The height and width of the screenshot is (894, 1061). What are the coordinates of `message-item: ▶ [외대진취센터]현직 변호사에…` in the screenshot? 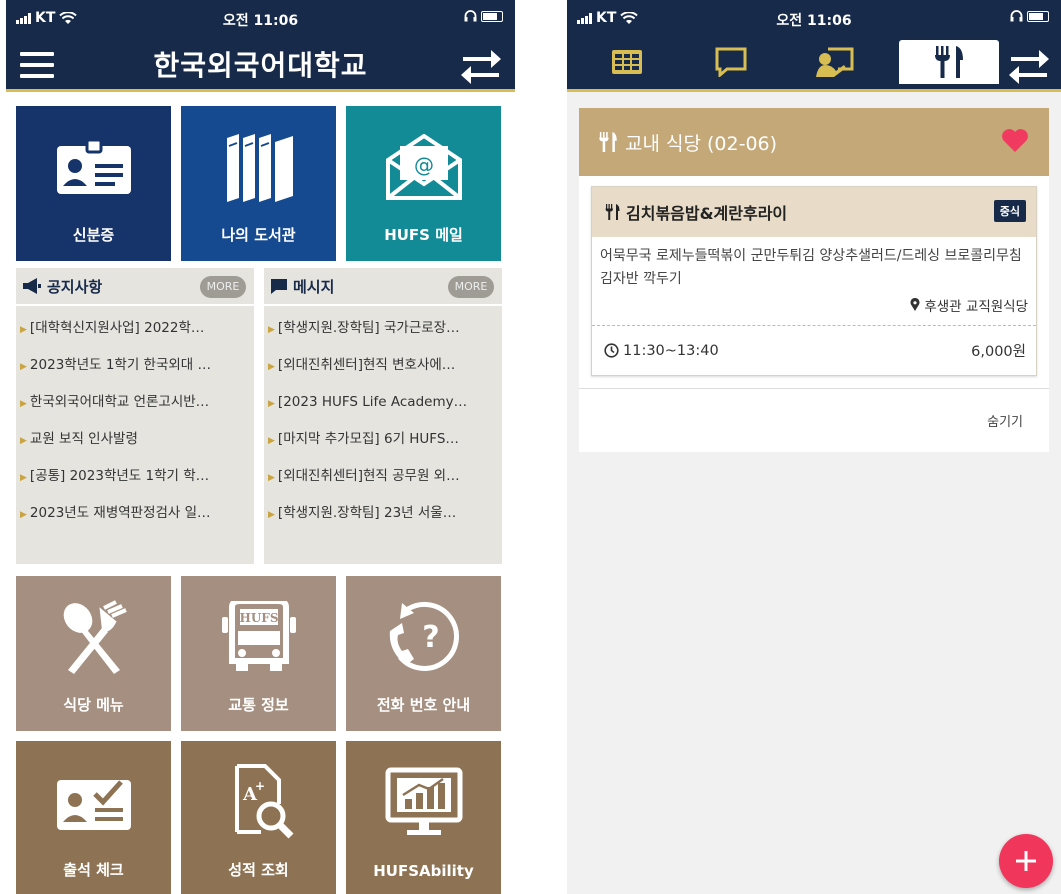 It's located at (383, 365).